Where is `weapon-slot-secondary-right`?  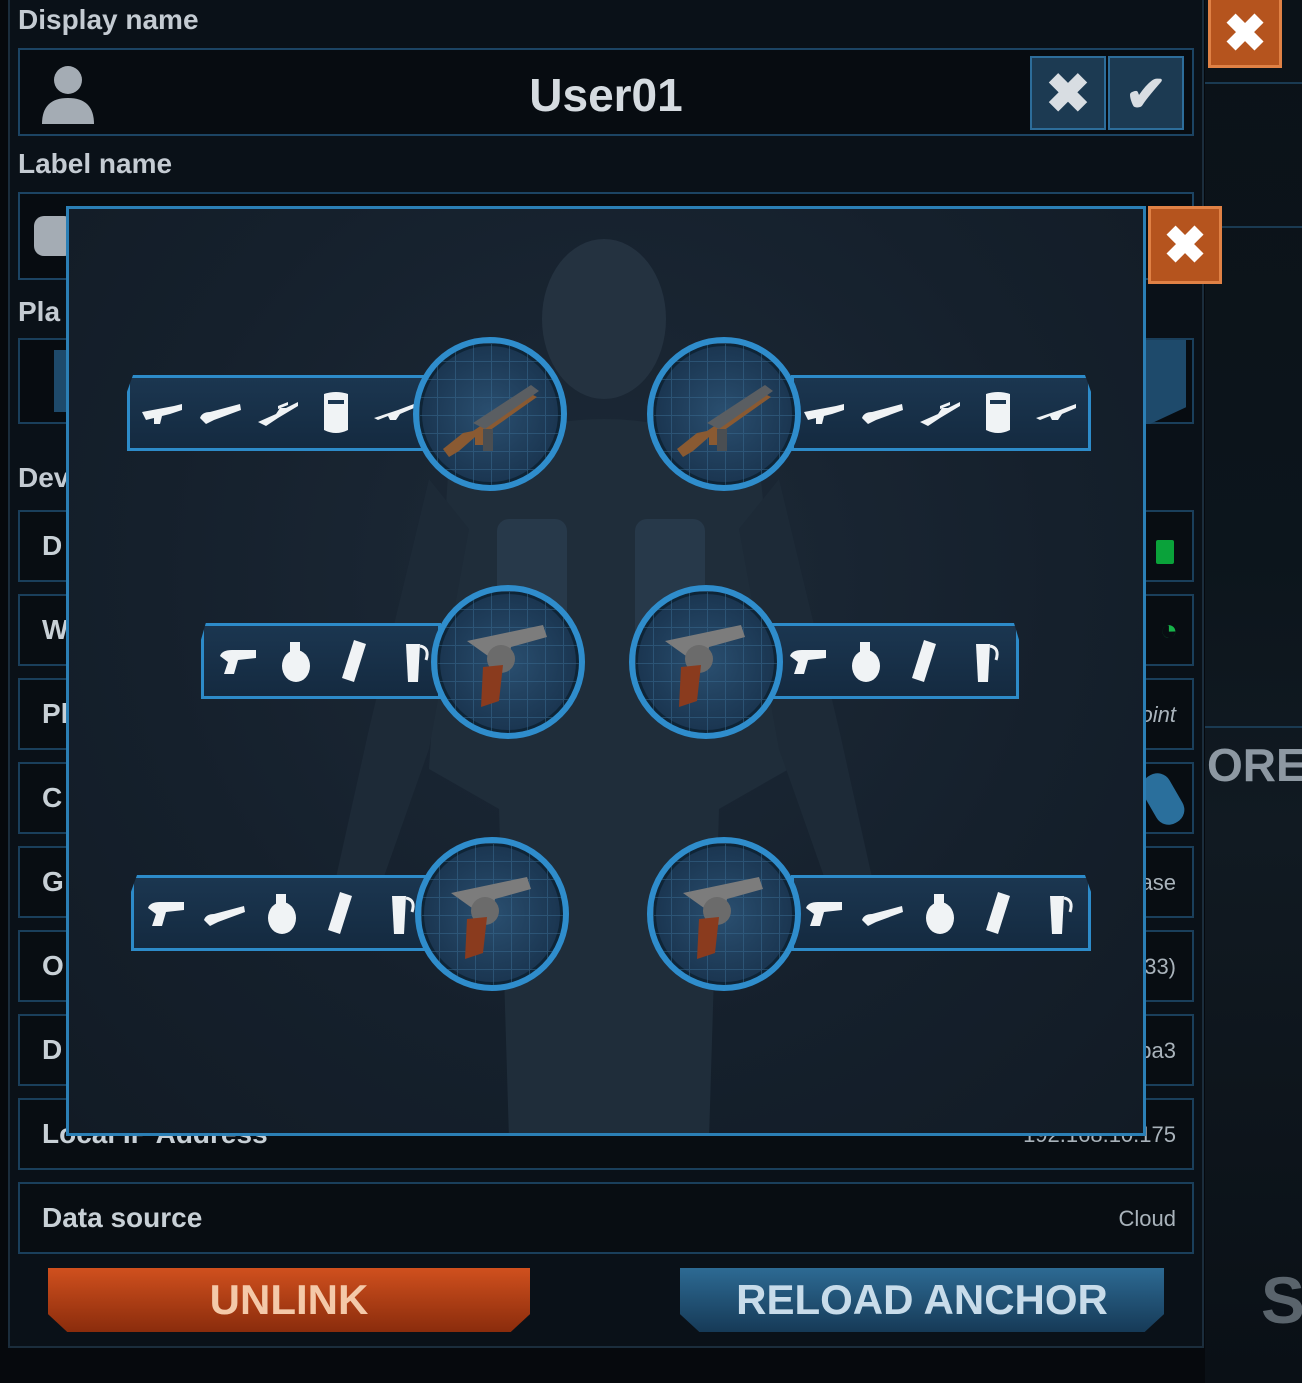 weapon-slot-secondary-right is located at coordinates (894, 661).